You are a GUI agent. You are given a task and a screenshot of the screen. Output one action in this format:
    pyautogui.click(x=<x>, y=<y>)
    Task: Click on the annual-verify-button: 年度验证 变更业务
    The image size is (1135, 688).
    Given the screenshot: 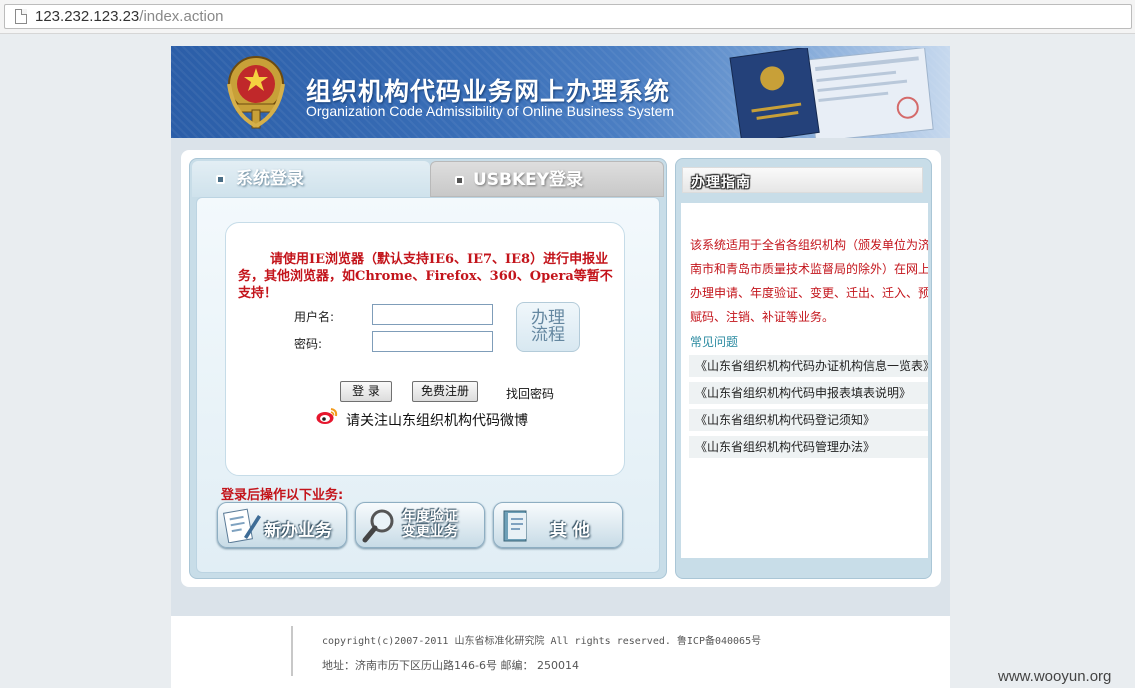 What is the action you would take?
    pyautogui.click(x=420, y=525)
    